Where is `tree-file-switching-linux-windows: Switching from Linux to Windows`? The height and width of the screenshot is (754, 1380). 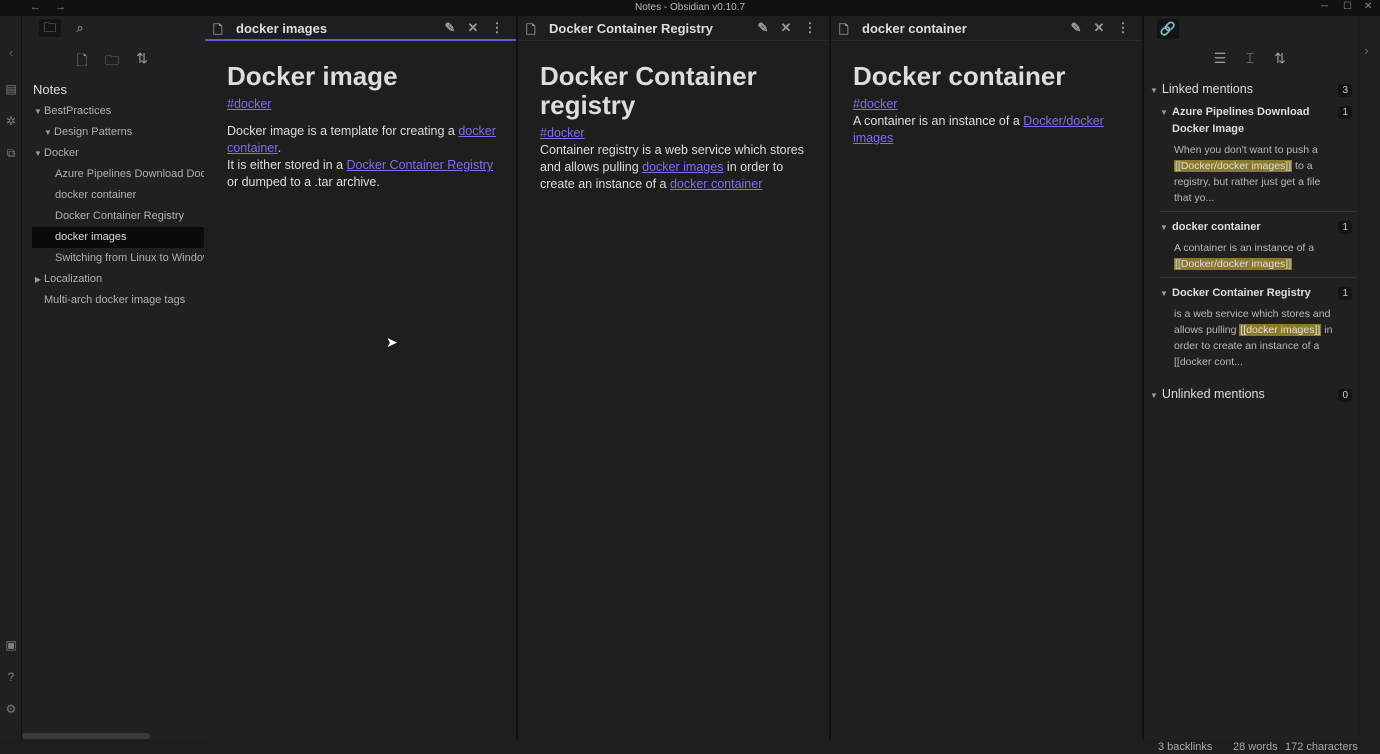 tree-file-switching-linux-windows: Switching from Linux to Windows is located at coordinates (118, 258).